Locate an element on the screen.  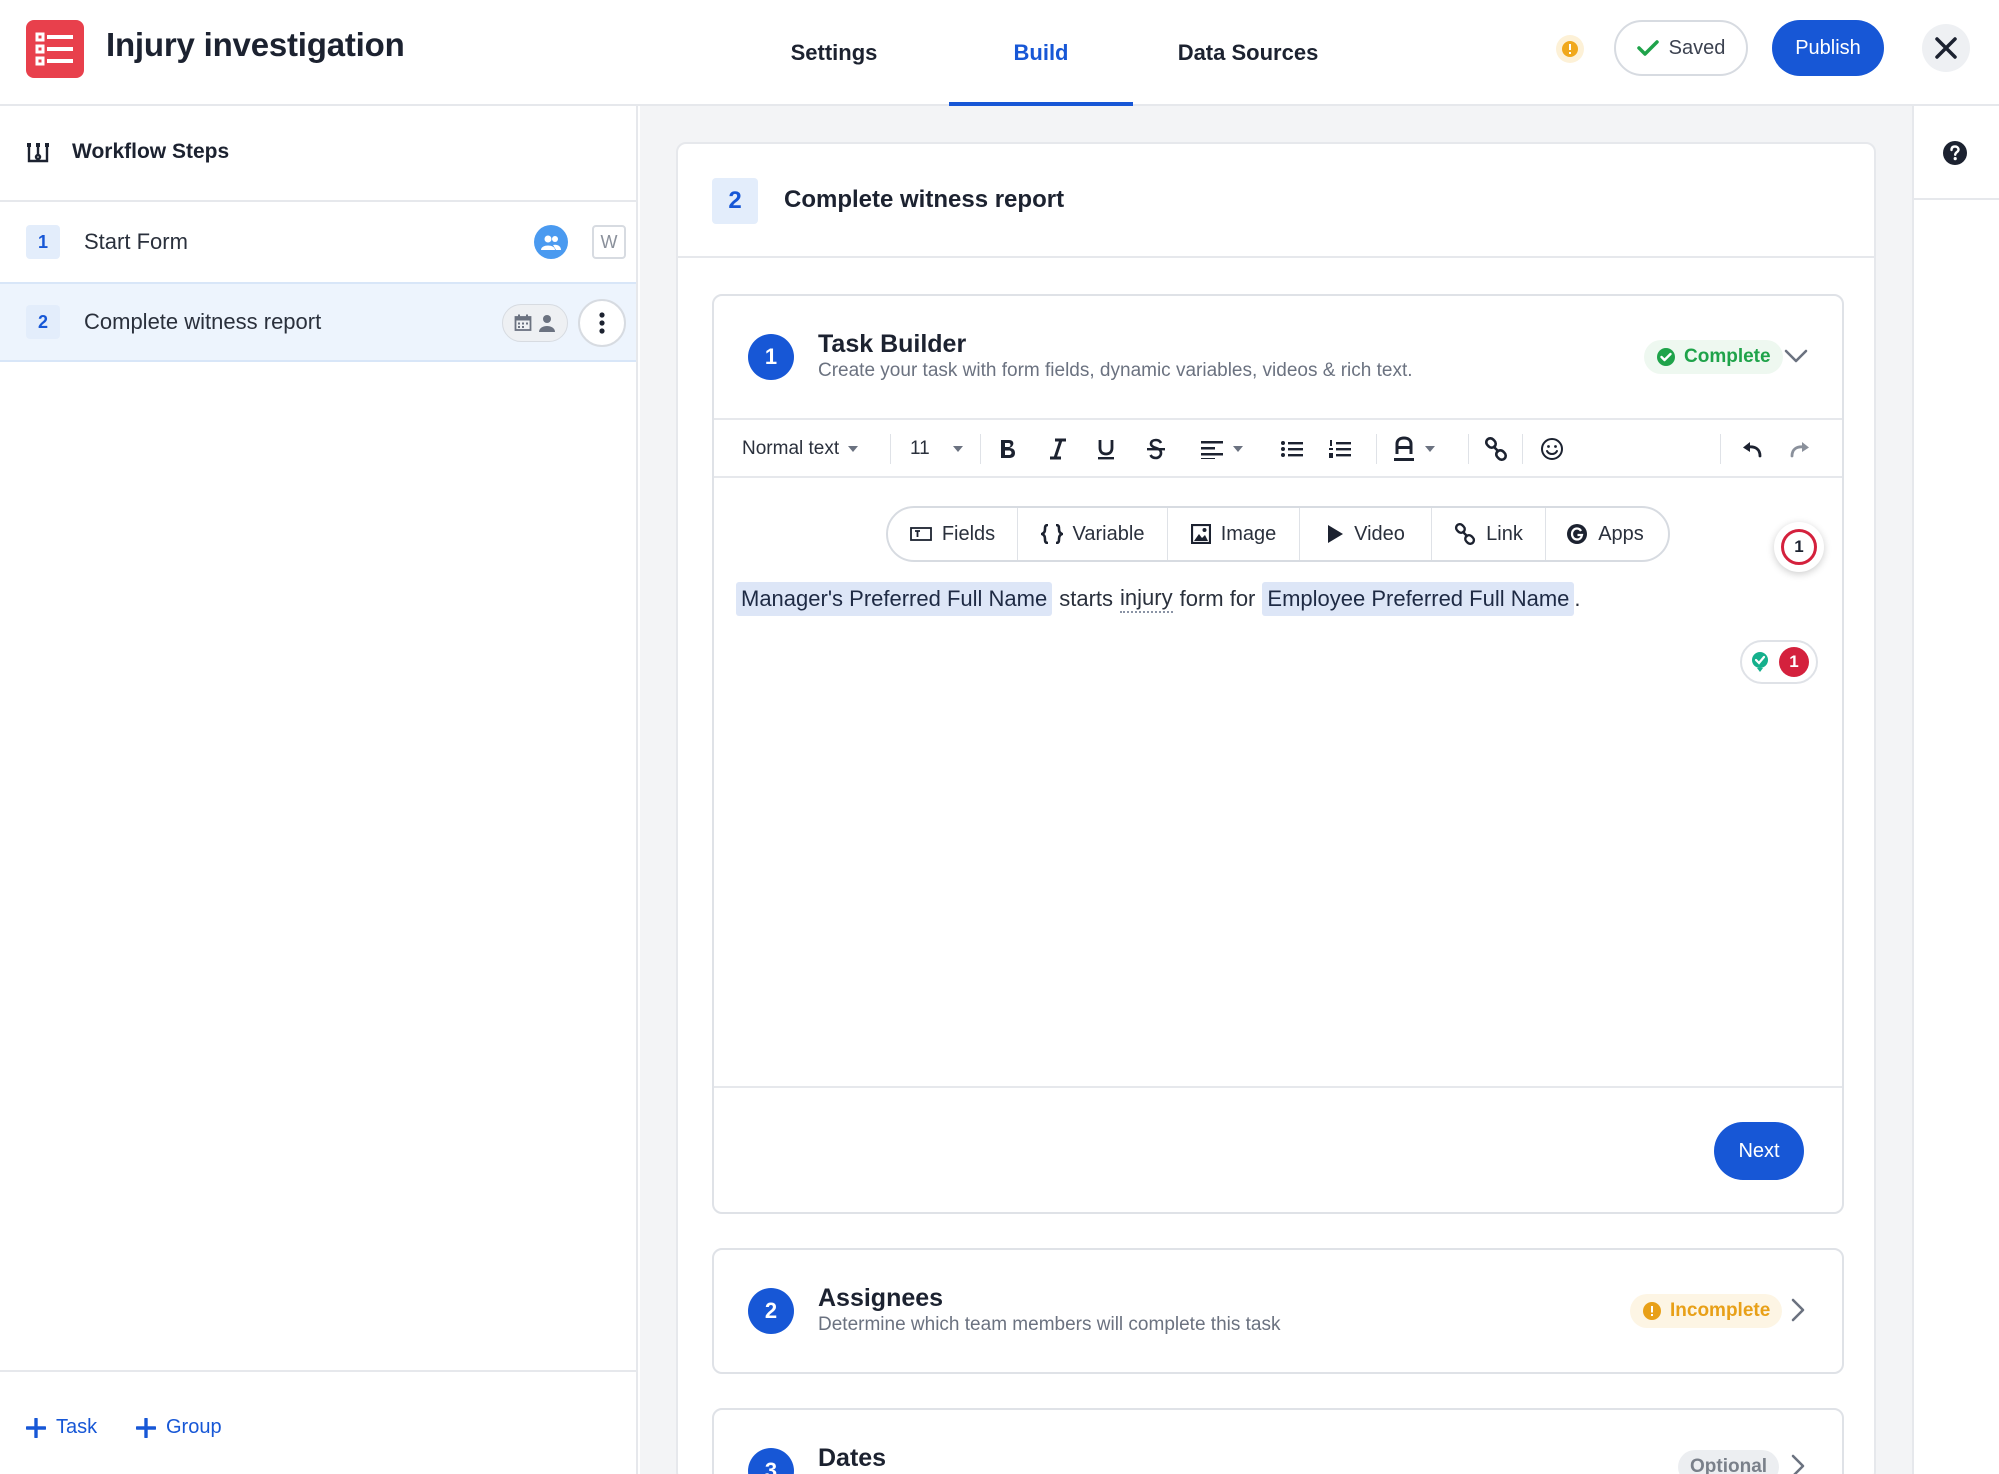
numbered-list-icon is located at coordinates (1340, 449).